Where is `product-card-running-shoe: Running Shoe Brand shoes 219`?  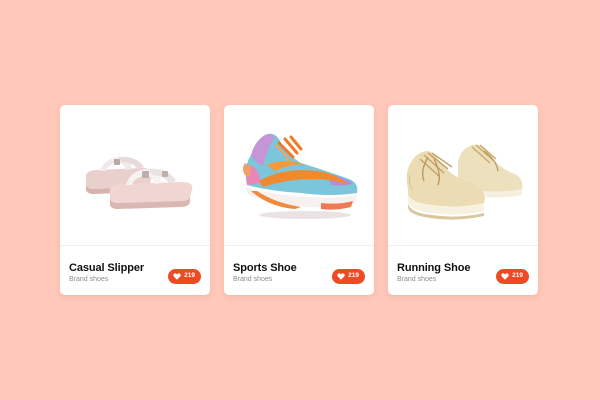
product-card-running-shoe: Running Shoe Brand shoes 219 is located at coordinates (463, 200).